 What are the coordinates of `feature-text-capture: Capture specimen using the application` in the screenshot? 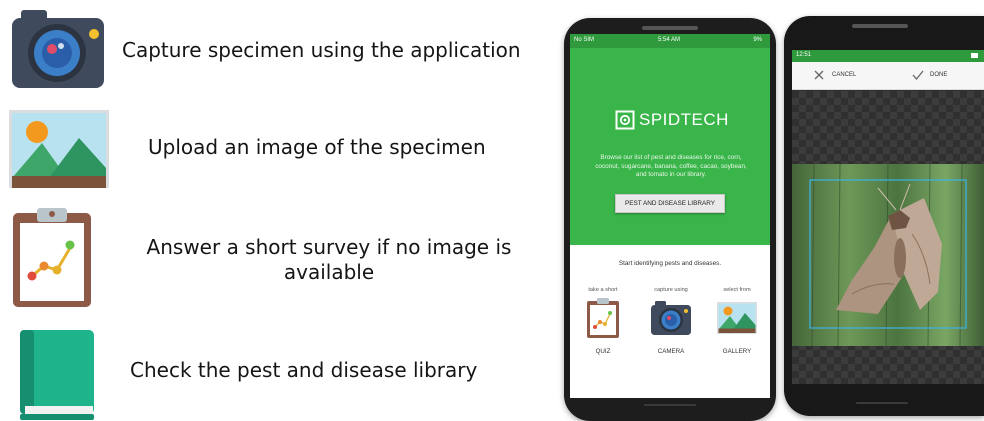 It's located at (321, 50).